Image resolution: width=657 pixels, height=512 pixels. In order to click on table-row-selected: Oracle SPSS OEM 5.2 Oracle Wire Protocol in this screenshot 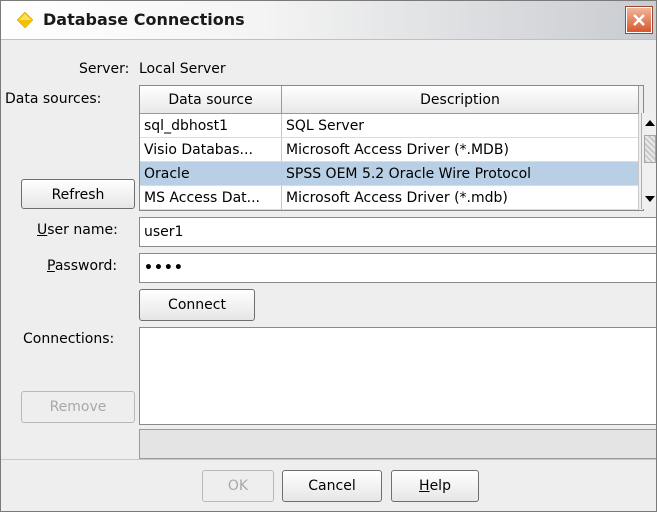, I will do `click(389, 174)`.